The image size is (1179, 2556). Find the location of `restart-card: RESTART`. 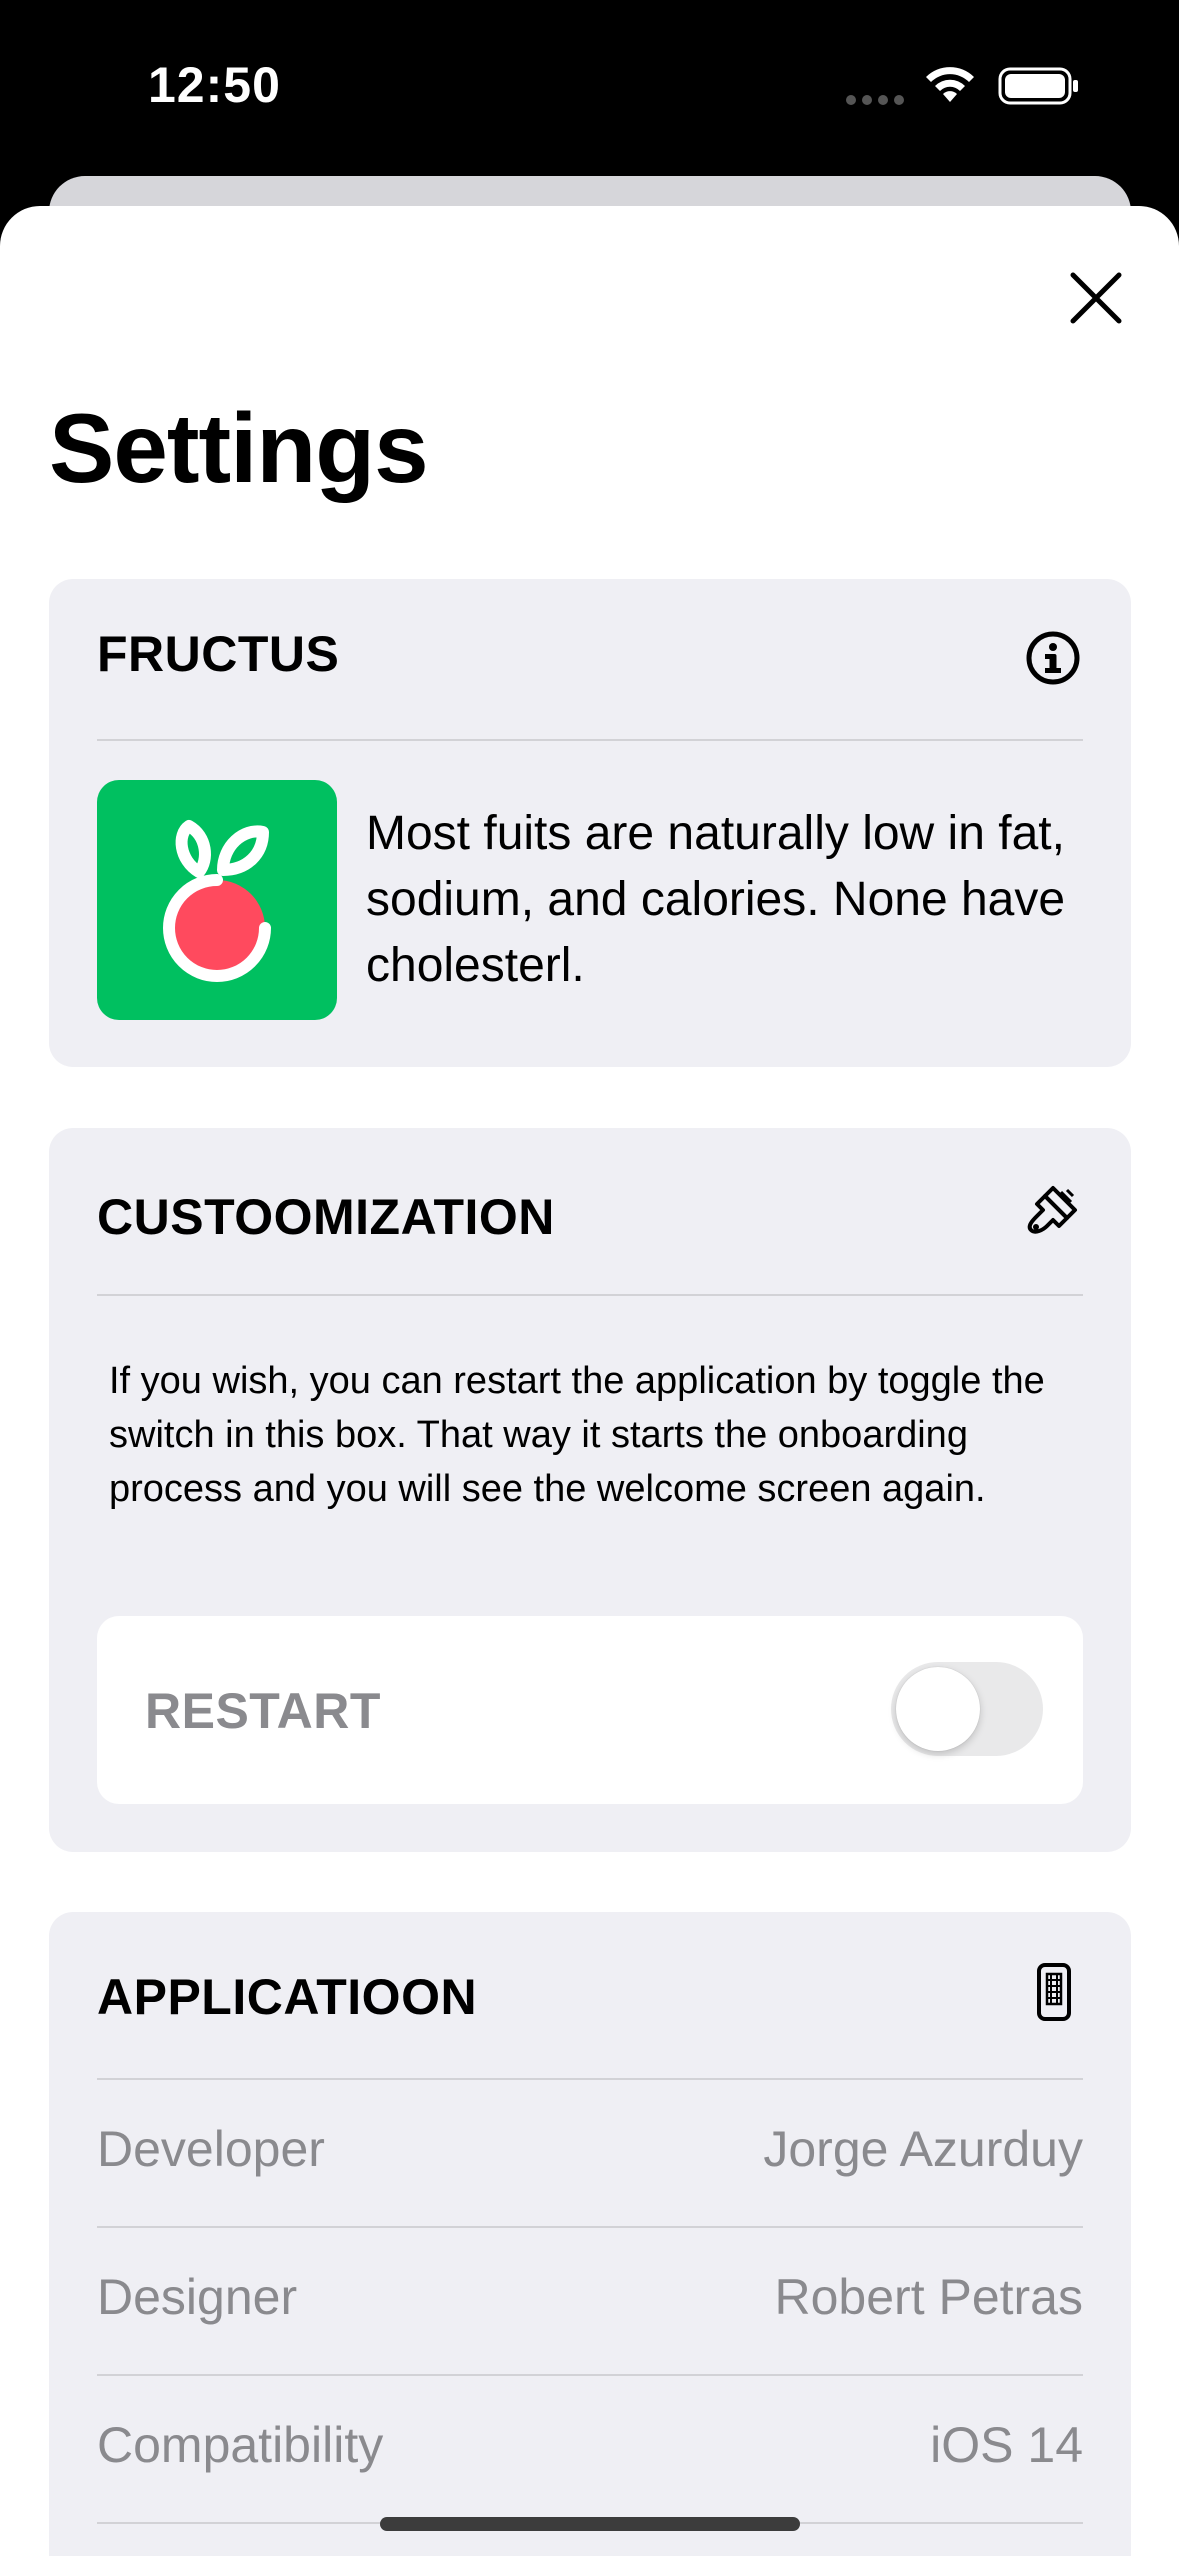

restart-card: RESTART is located at coordinates (590, 1710).